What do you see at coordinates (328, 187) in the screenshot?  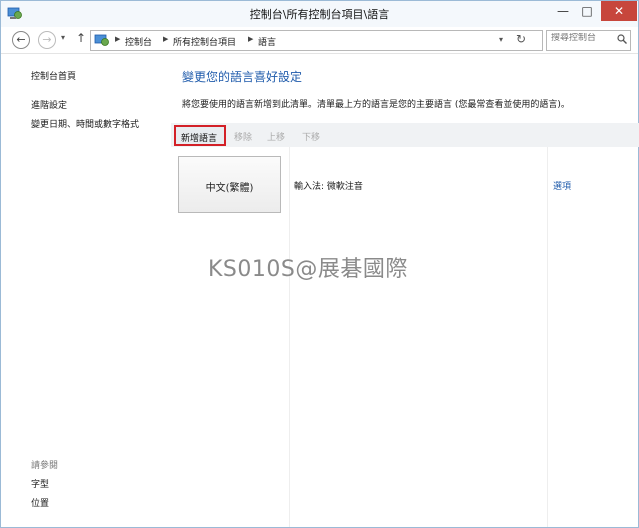 I see `language-input-method: 輸入法: 微軟注音` at bounding box center [328, 187].